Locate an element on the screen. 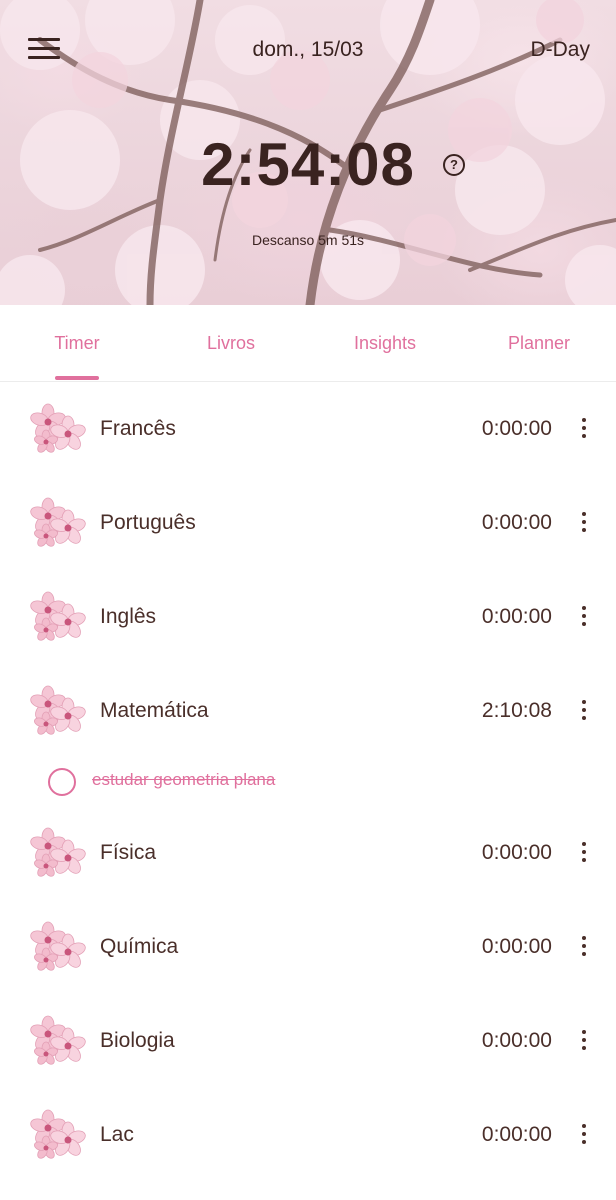  subject-name: Francês is located at coordinates (138, 428).